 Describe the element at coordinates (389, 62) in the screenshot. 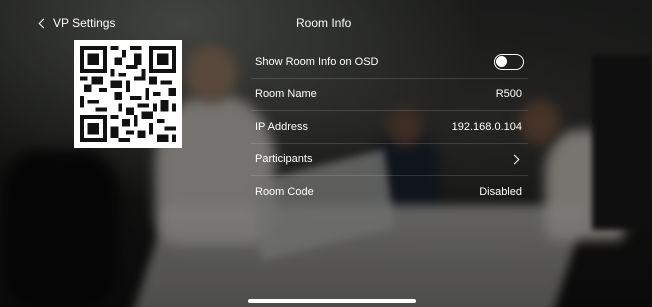

I see `row-show-room-info-on-osd: Show Room Info on OSD` at that location.